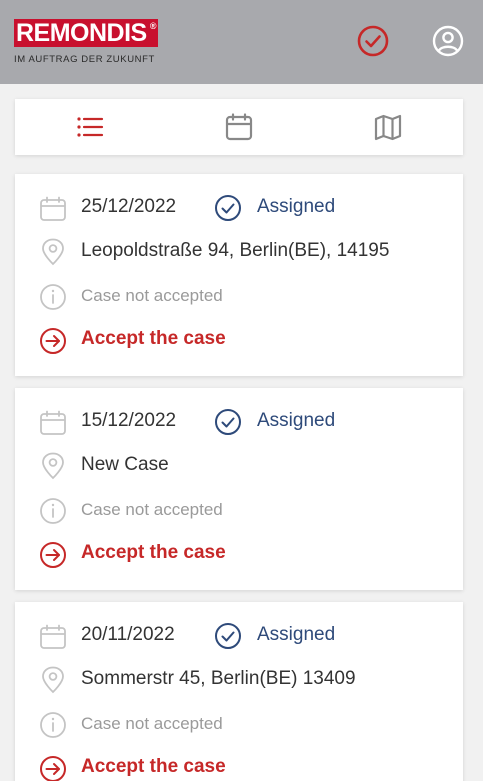 The image size is (483, 781). Describe the element at coordinates (388, 127) in the screenshot. I see `map-icon` at that location.